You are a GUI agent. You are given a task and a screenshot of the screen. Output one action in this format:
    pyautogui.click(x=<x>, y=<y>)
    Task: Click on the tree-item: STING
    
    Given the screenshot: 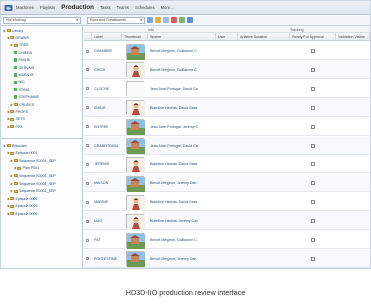 What is the action you would take?
    pyautogui.click(x=21, y=89)
    